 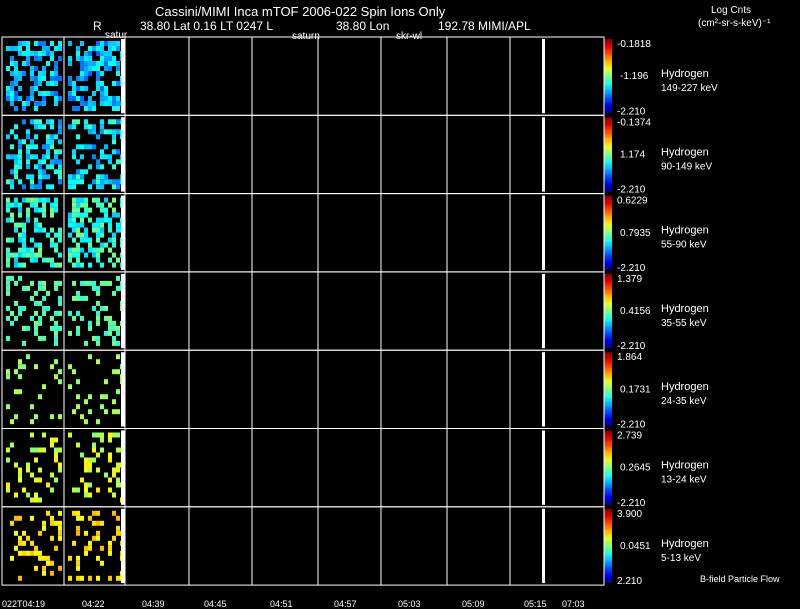 I want to click on panel-frame, so click(x=303, y=389).